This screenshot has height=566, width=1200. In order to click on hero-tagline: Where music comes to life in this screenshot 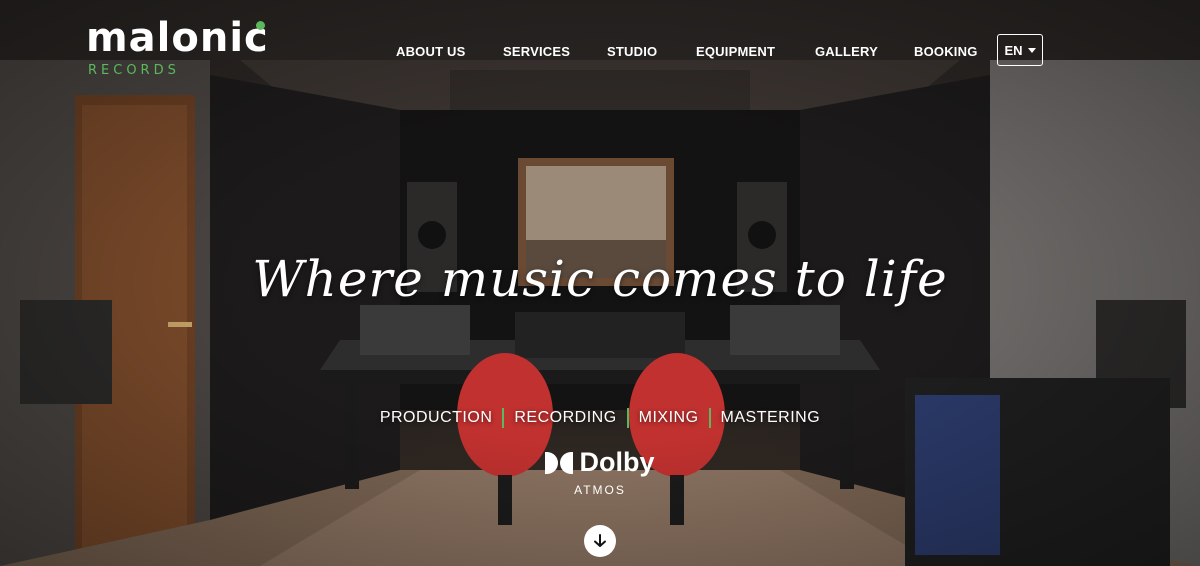, I will do `click(600, 279)`.